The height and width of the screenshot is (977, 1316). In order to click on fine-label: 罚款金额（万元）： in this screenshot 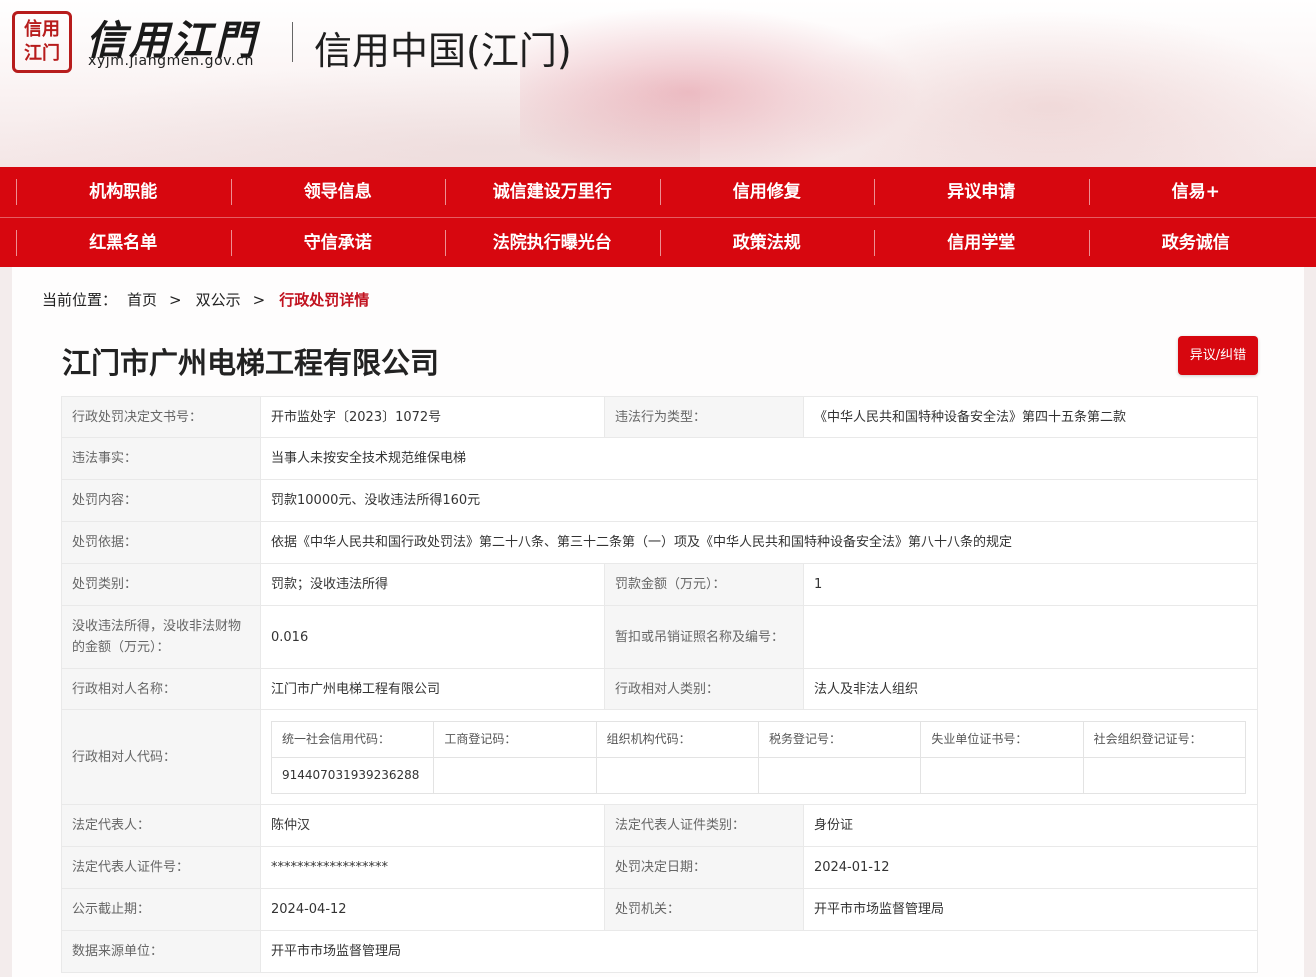, I will do `click(703, 584)`.